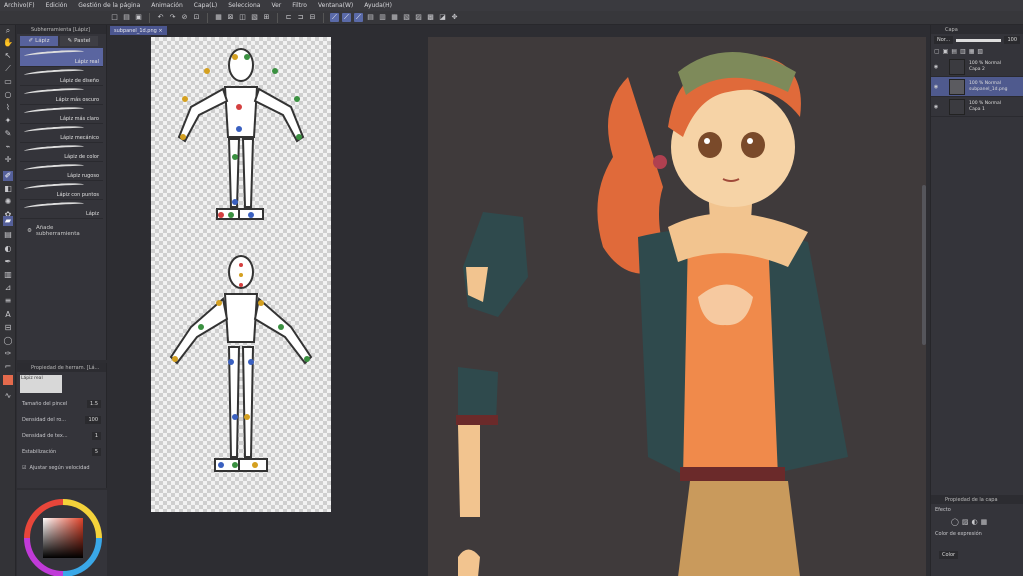  I want to click on snap-grid-icon: ⟋, so click(346, 17).